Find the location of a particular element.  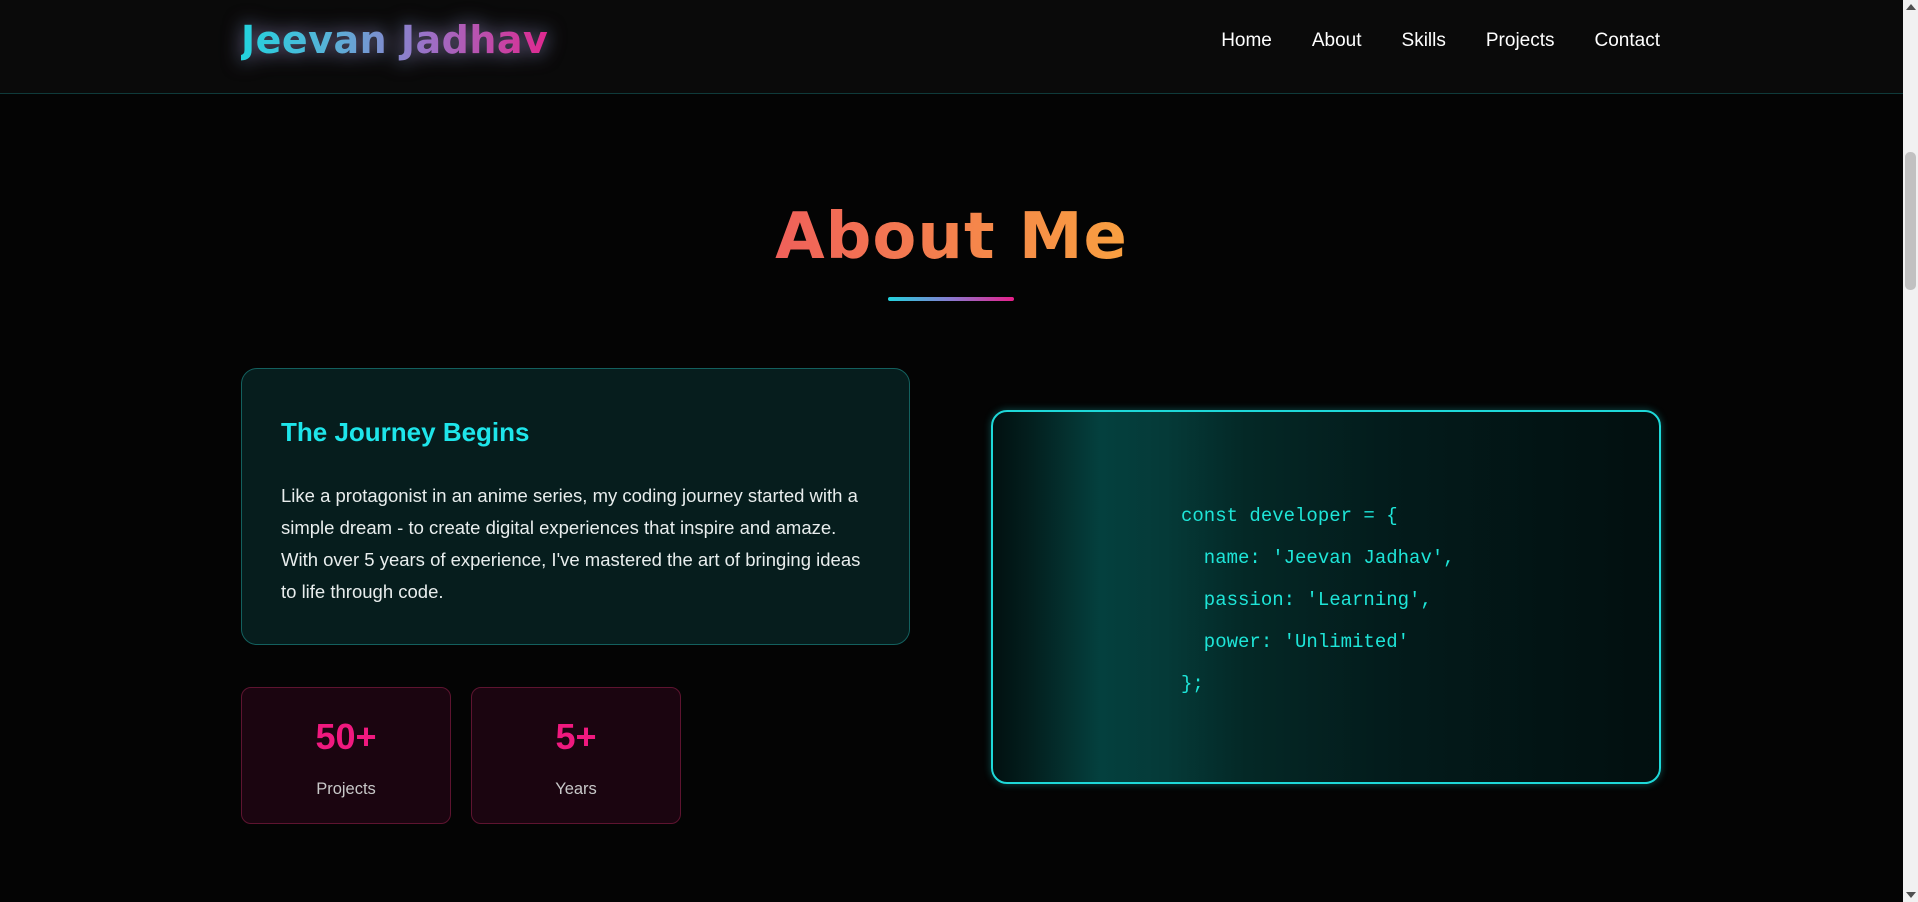

nav-link-skills: Skills is located at coordinates (1424, 41).